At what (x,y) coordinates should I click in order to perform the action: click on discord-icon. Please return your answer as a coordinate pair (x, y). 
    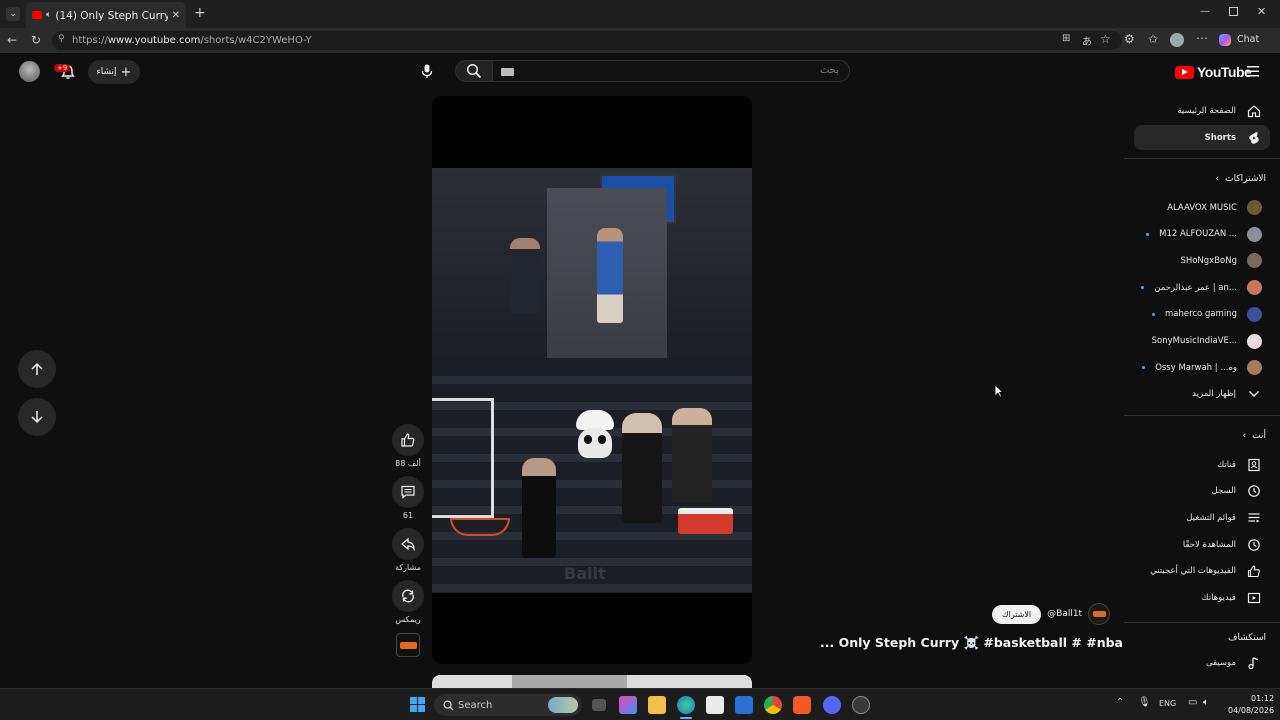
    Looking at the image, I should click on (832, 705).